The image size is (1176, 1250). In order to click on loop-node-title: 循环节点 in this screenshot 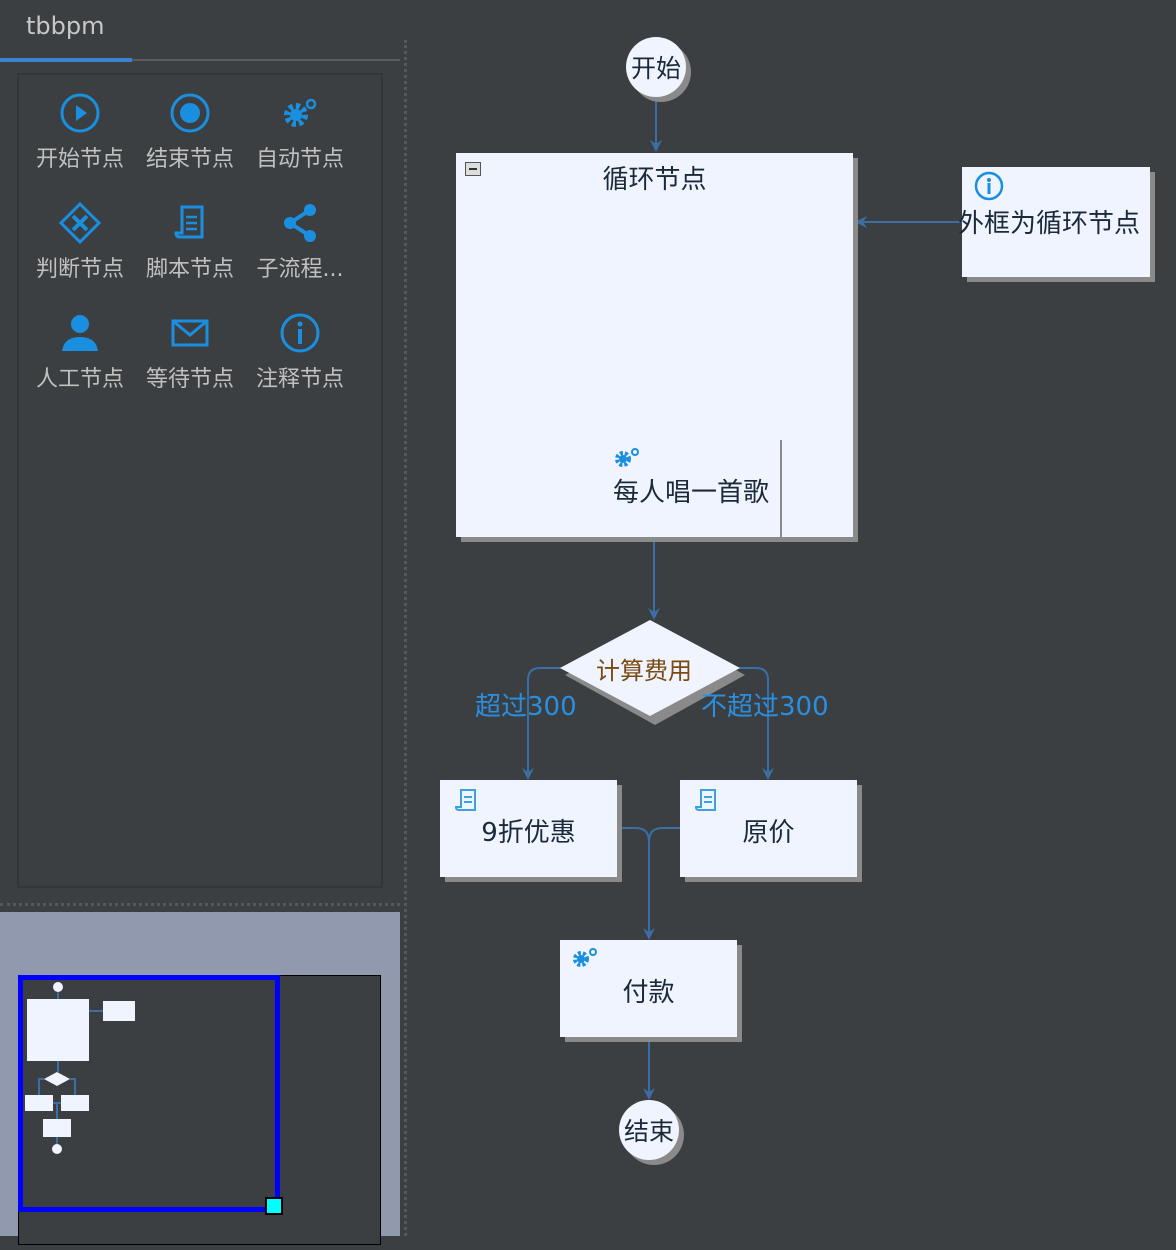, I will do `click(654, 180)`.